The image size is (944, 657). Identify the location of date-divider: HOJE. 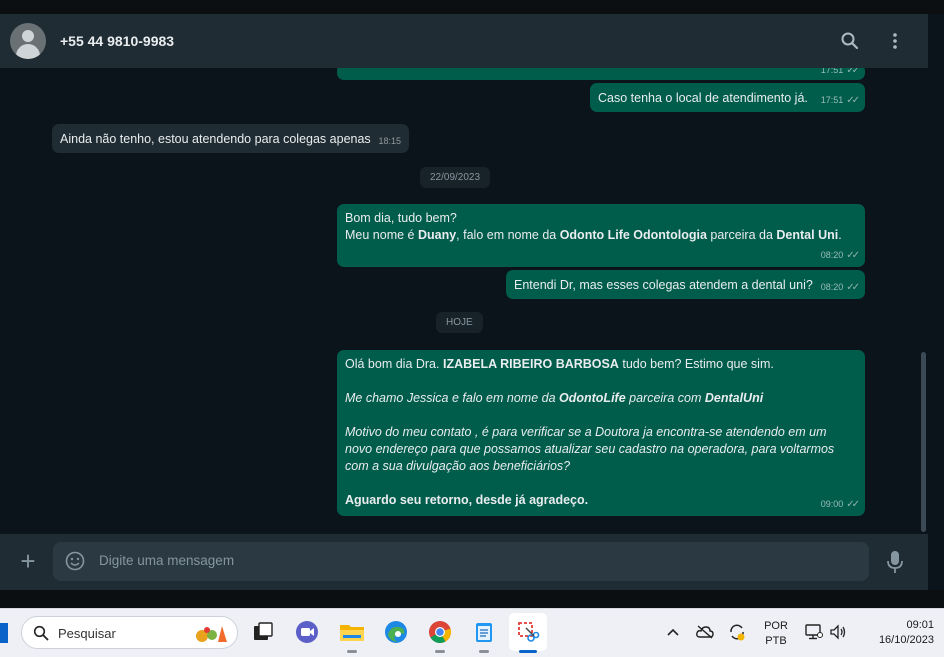
(459, 322).